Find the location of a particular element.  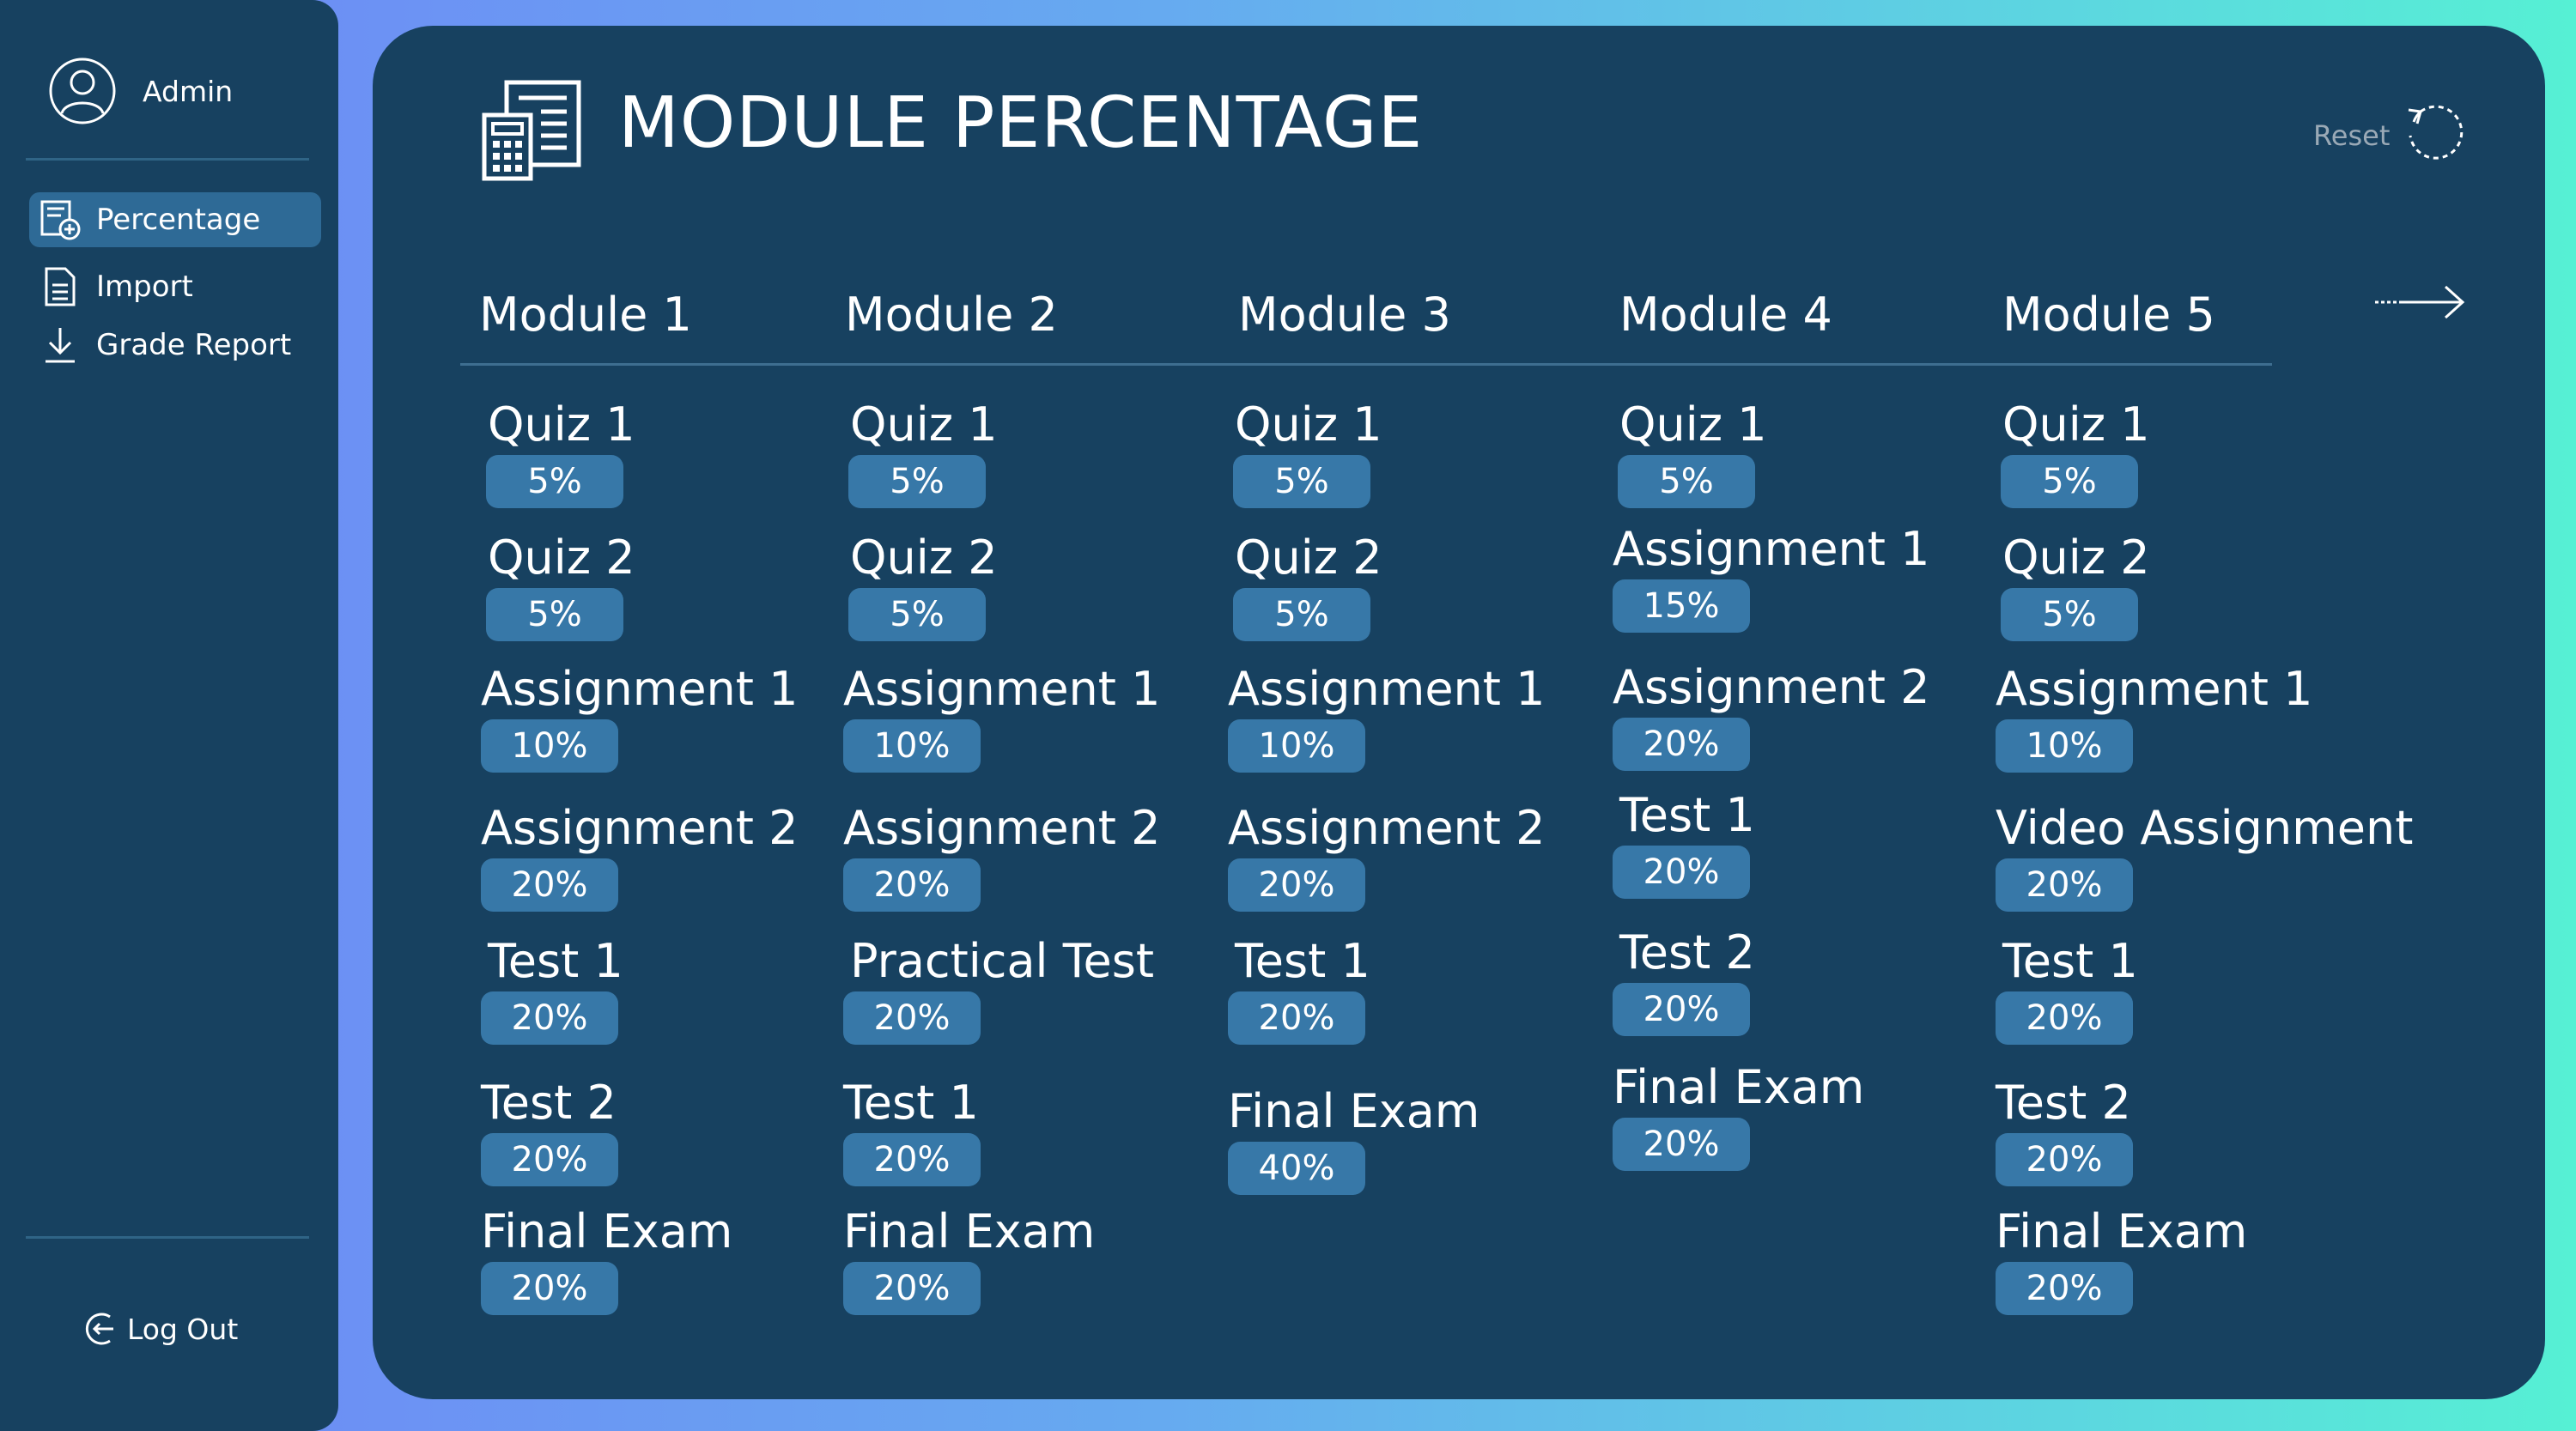

sidebar-item-label: Import is located at coordinates (144, 287).